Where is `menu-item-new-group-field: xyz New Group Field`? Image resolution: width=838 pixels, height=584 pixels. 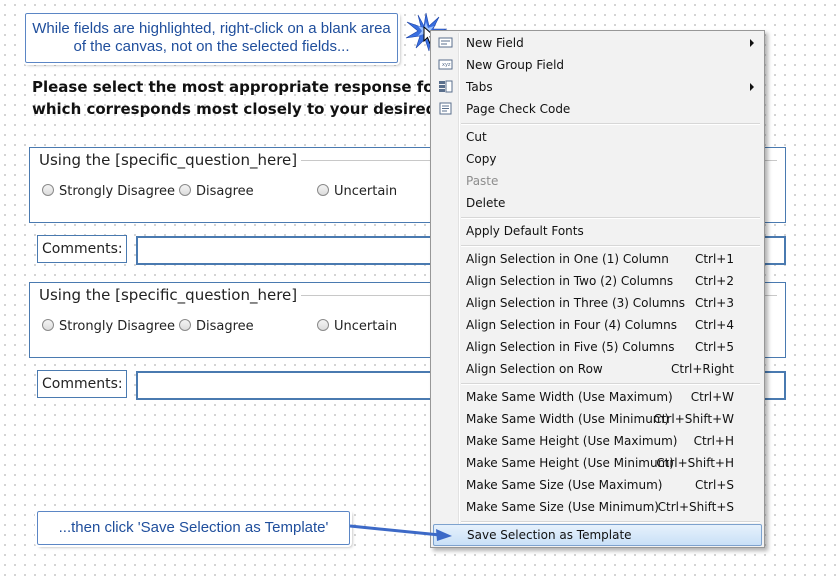
menu-item-new-group-field: xyz New Group Field is located at coordinates (597, 65).